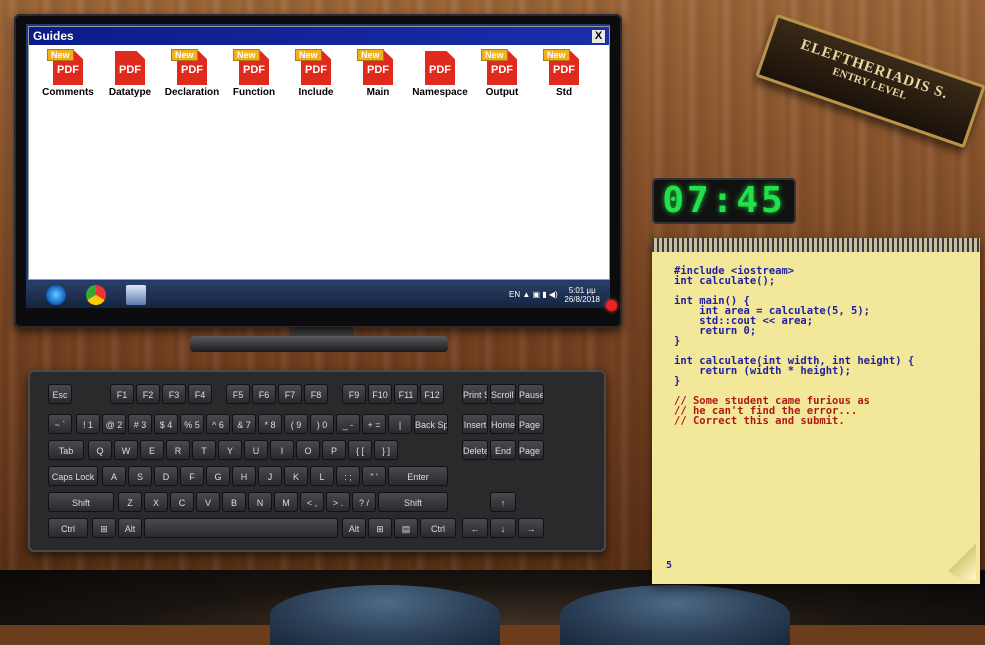  What do you see at coordinates (100, 450) in the screenshot?
I see `key-q: Q` at bounding box center [100, 450].